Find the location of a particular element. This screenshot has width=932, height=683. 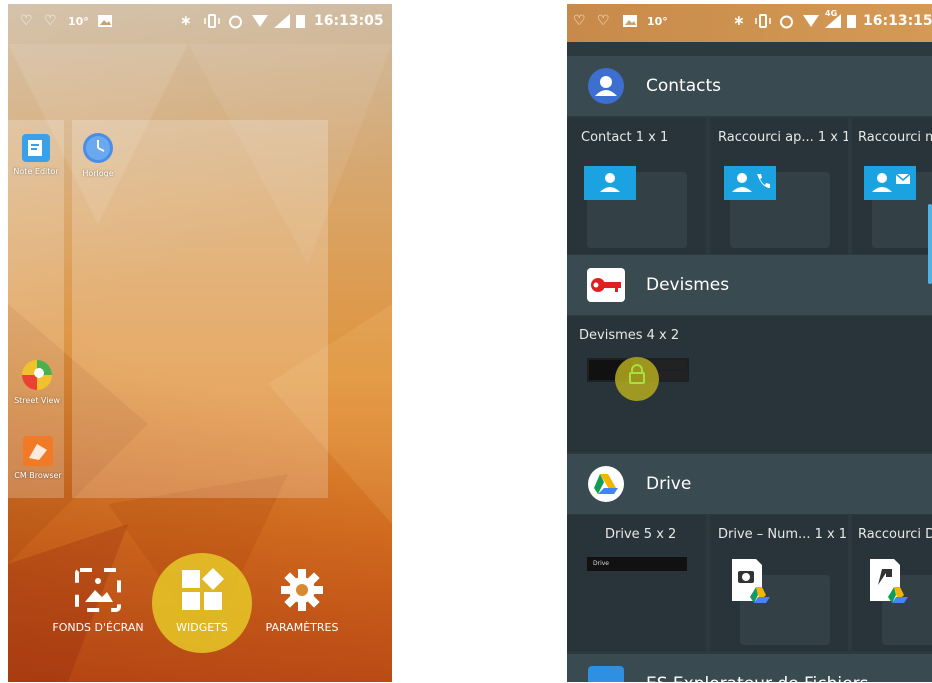

app-name: Contacts is located at coordinates (683, 86).